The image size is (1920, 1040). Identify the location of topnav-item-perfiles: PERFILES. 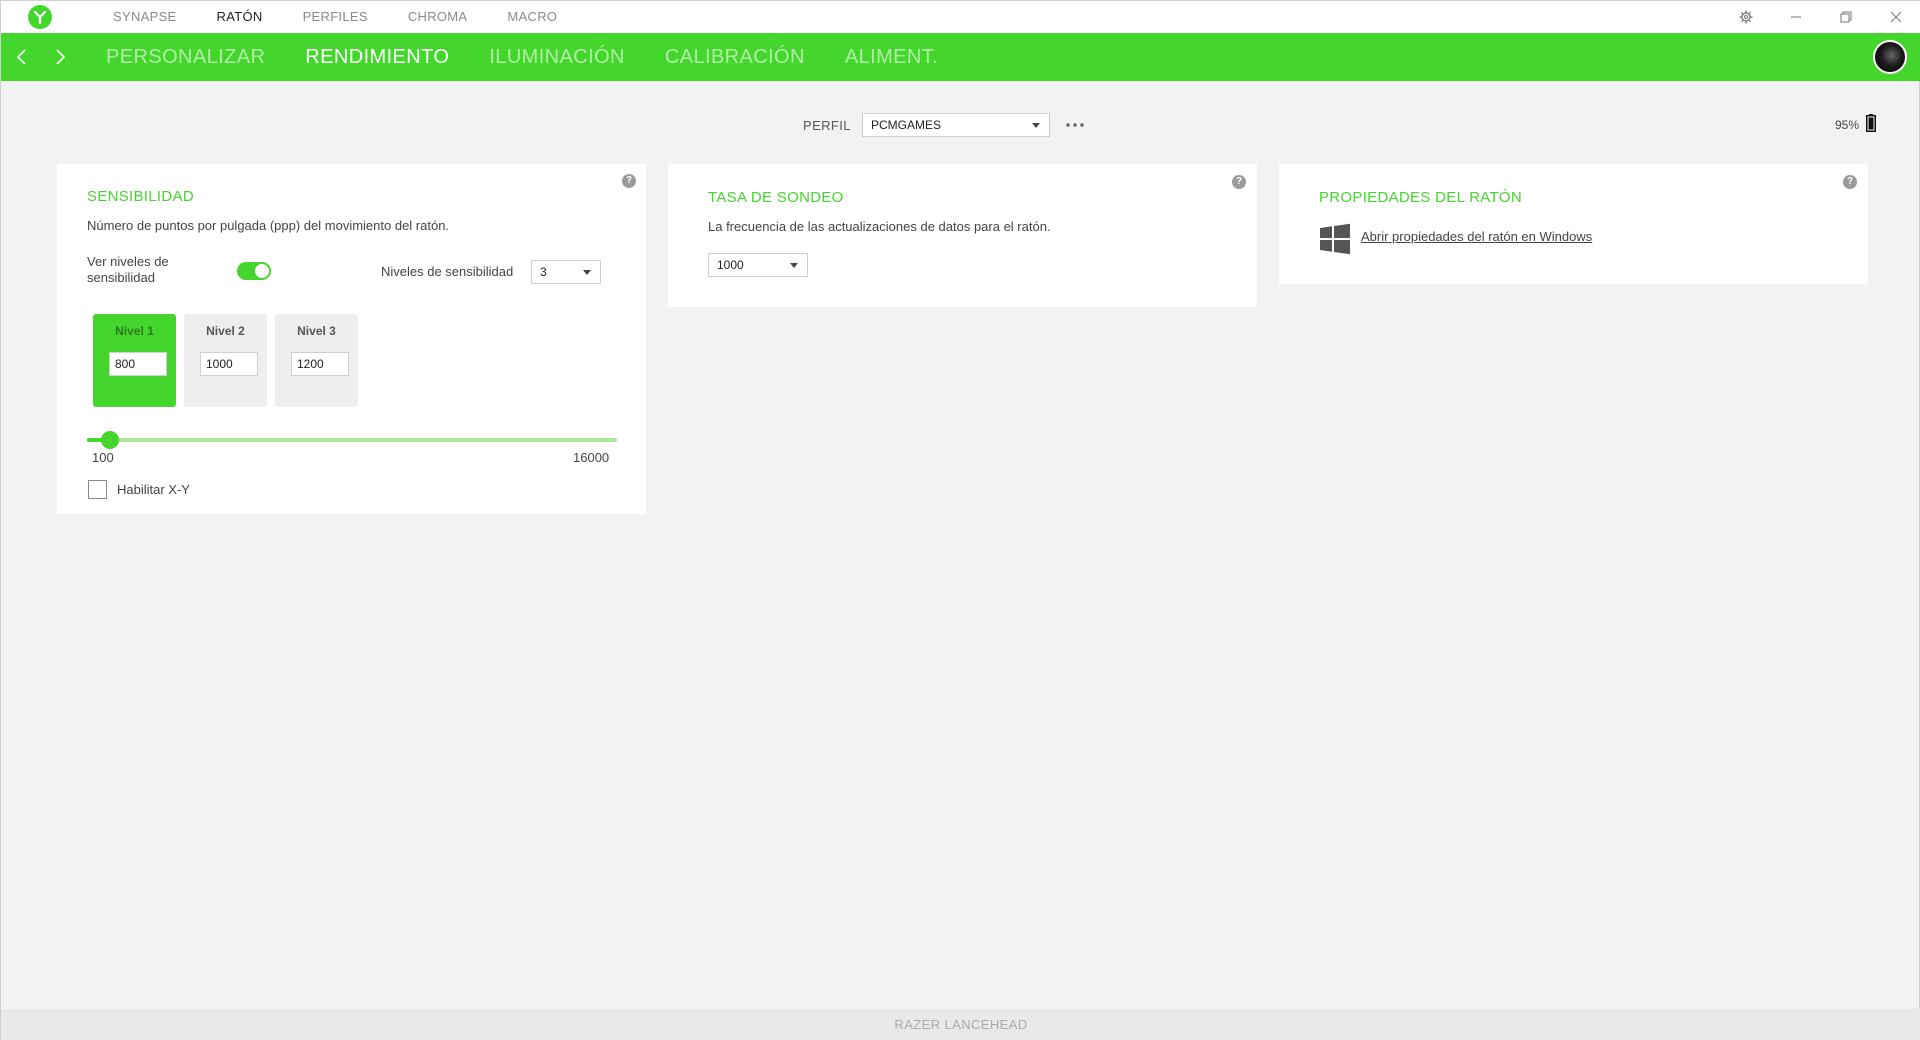
(335, 17).